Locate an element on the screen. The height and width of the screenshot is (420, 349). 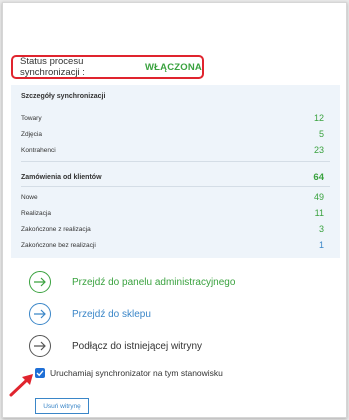
sync-status: Status procesu synchronizacji : WŁĄCZONA is located at coordinates (107, 67).